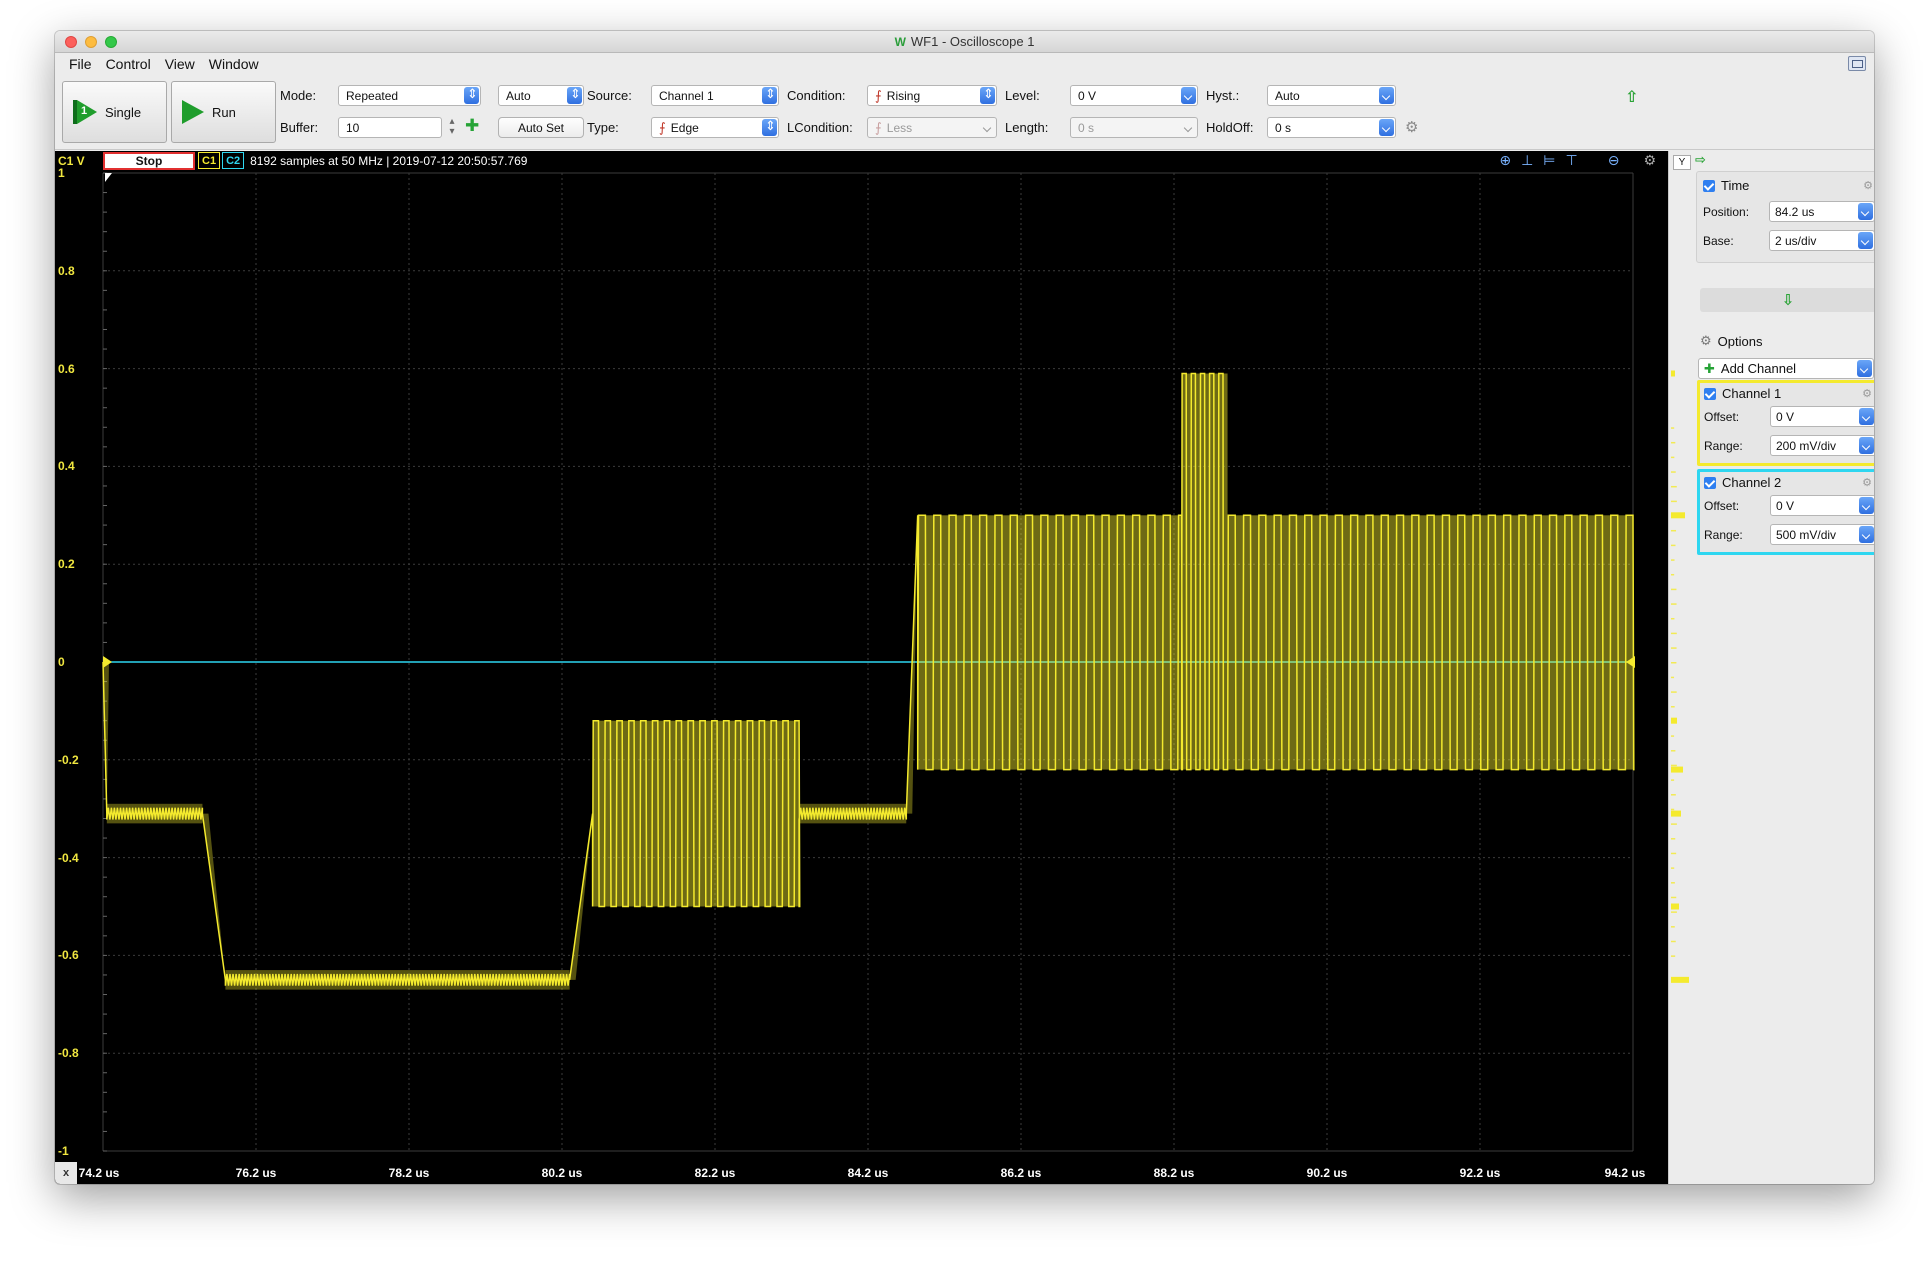  Describe the element at coordinates (1710, 483) in the screenshot. I see `channel-2-checkbox` at that location.